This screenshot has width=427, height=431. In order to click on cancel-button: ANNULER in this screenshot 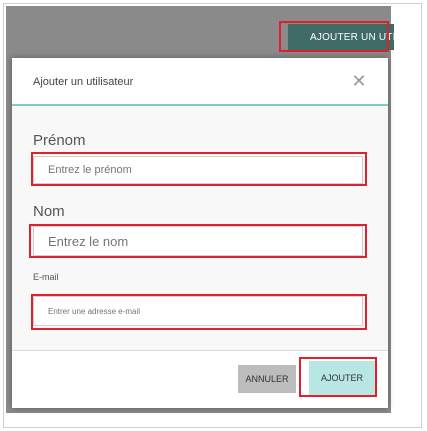, I will do `click(267, 379)`.